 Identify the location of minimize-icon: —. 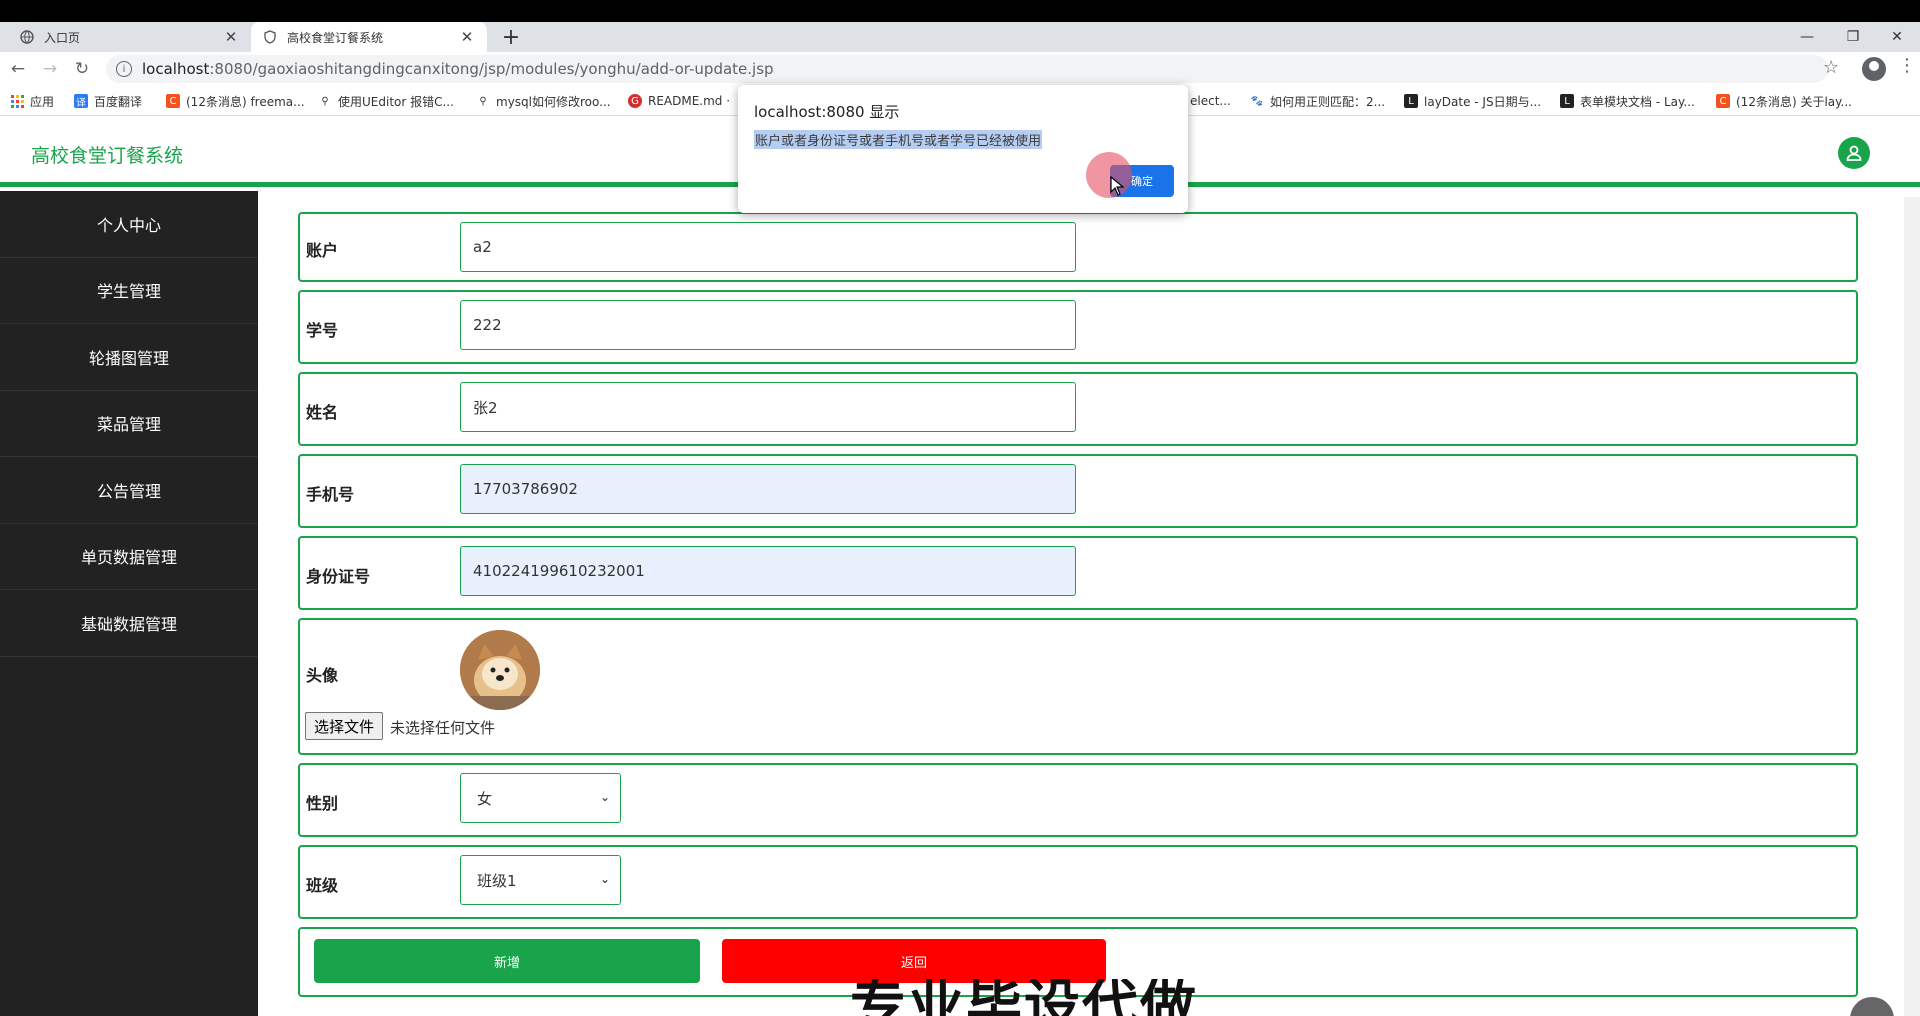
(1807, 37).